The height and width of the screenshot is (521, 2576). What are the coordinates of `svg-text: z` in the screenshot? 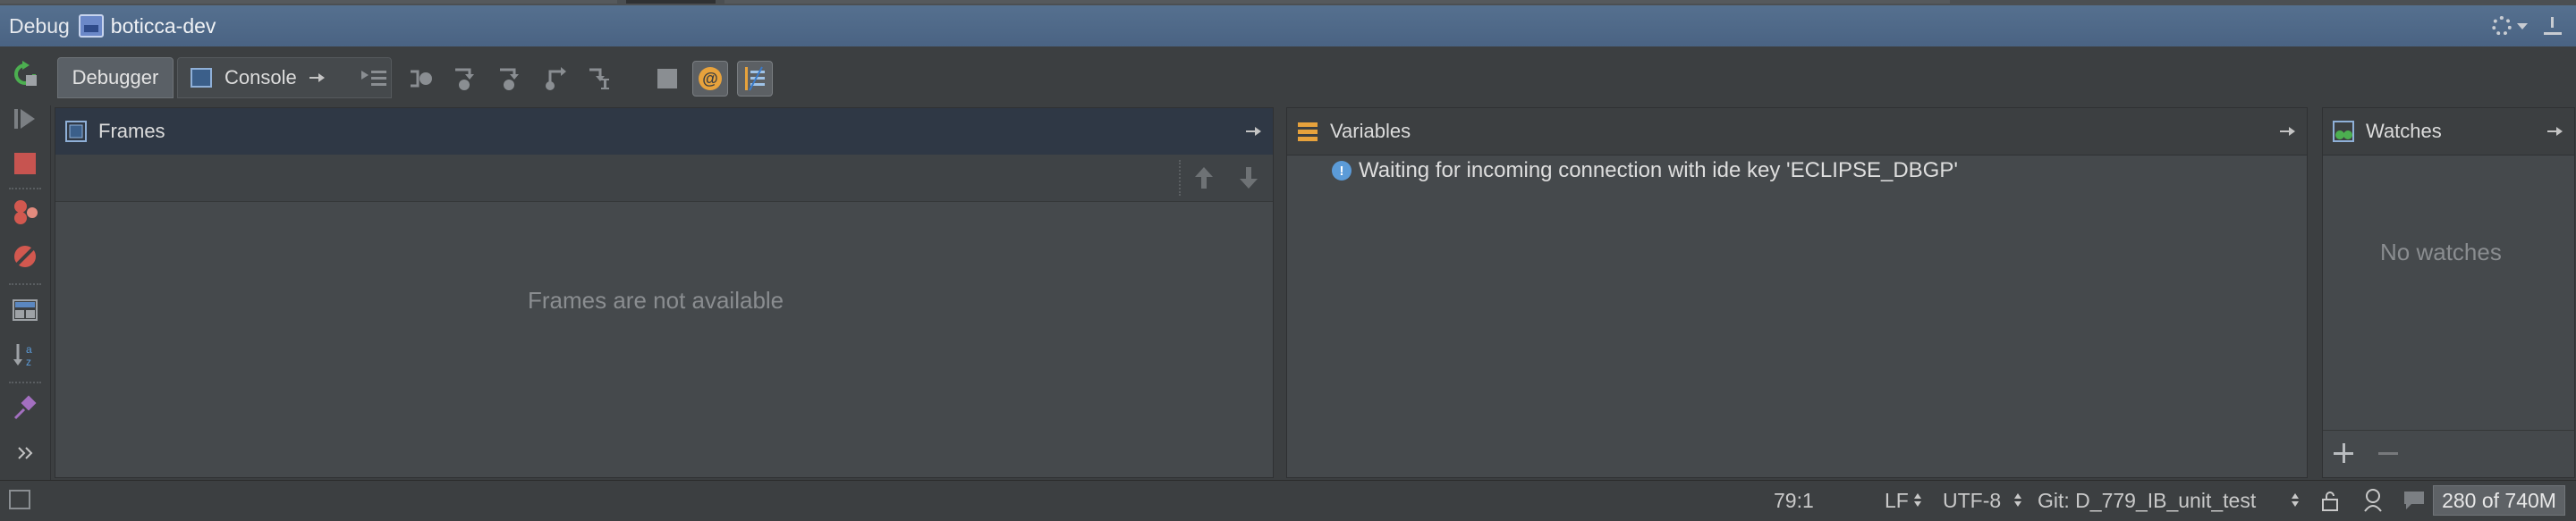 It's located at (28, 362).